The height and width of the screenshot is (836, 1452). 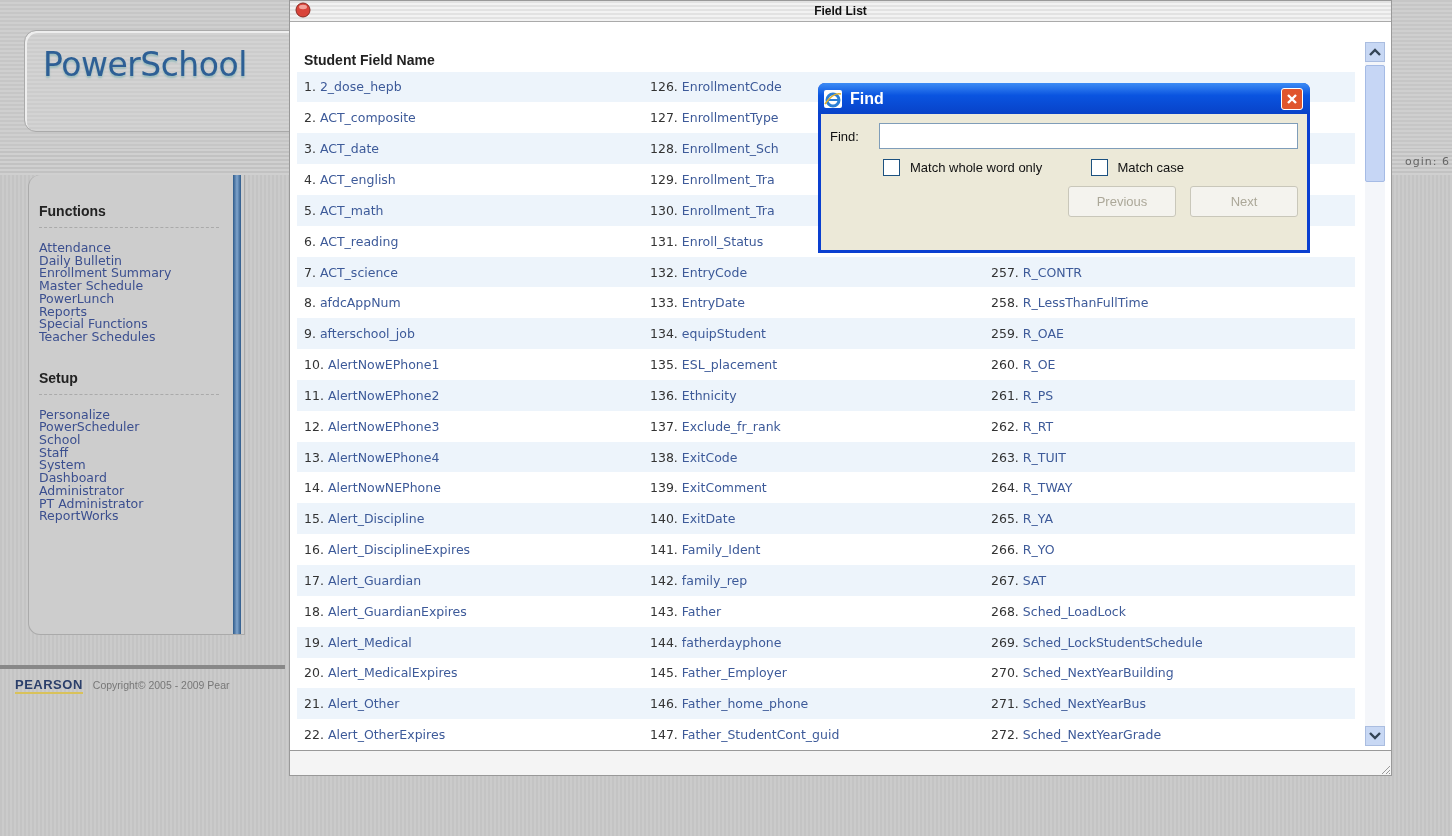 I want to click on chevron-down-icon, so click(x=1375, y=736).